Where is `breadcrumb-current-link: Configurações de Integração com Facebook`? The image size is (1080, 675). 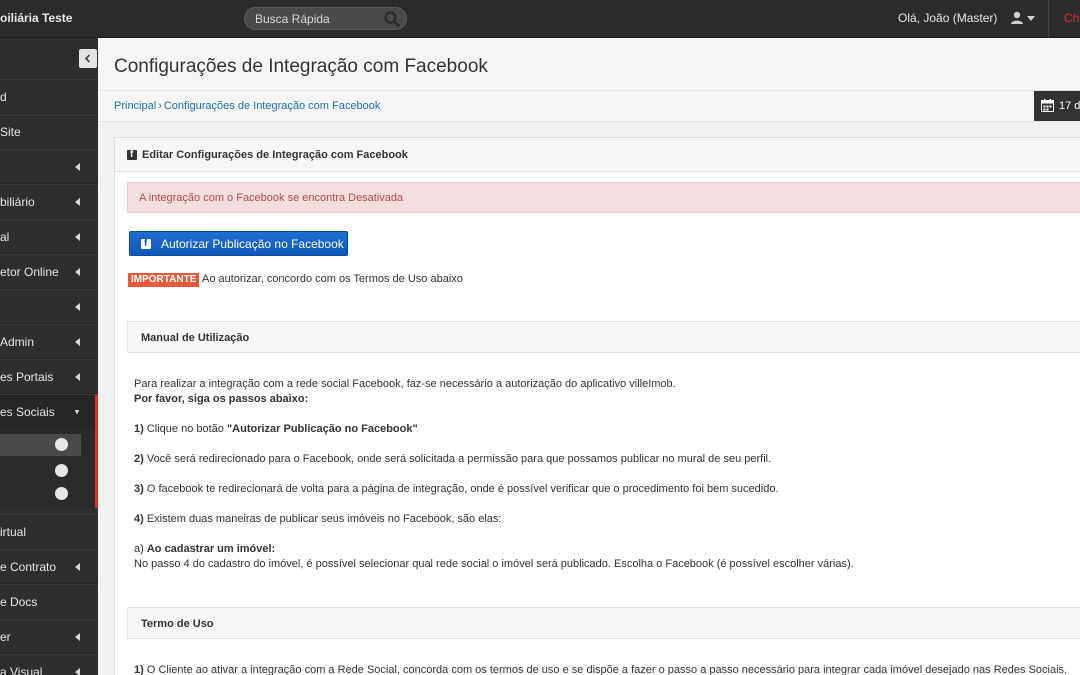 breadcrumb-current-link: Configurações de Integração com Facebook is located at coordinates (272, 106).